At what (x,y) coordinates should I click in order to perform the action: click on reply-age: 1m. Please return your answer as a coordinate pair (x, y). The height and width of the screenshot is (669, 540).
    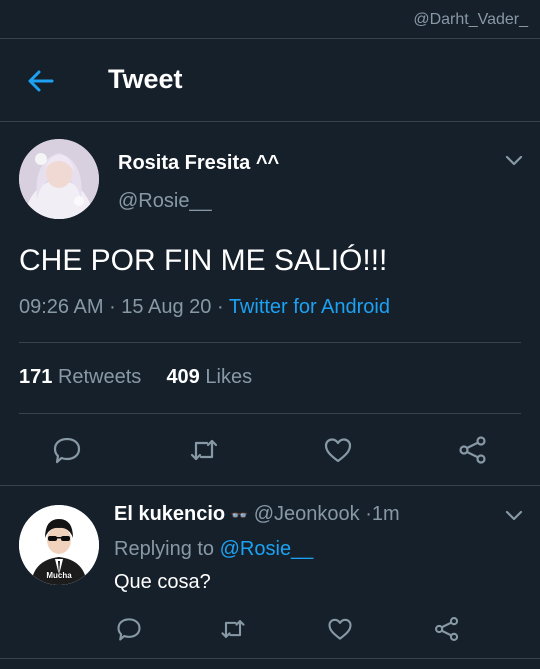
    Looking at the image, I should click on (385, 514).